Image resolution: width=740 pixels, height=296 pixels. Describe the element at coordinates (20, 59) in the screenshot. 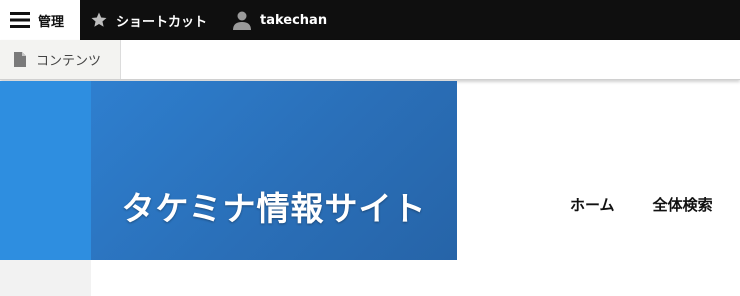

I see `file-icon` at that location.